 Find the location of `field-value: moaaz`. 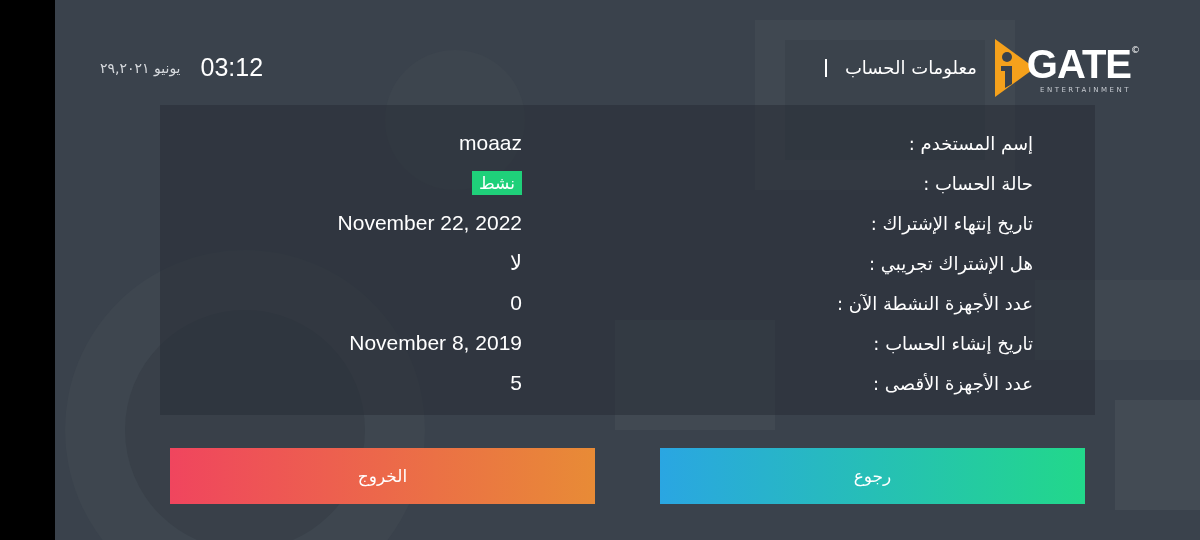

field-value: moaaz is located at coordinates (490, 143).